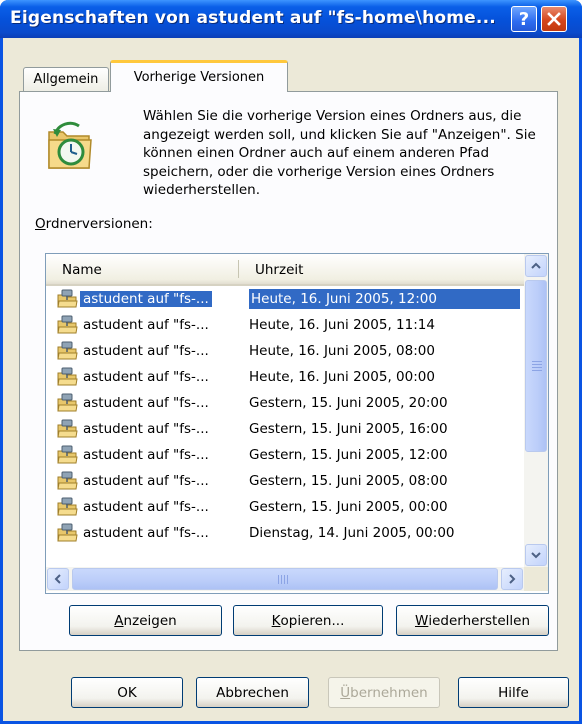 This screenshot has height=724, width=582. I want to click on row-time: Gestern, 15. Juni 2005, 16:00, so click(348, 429).